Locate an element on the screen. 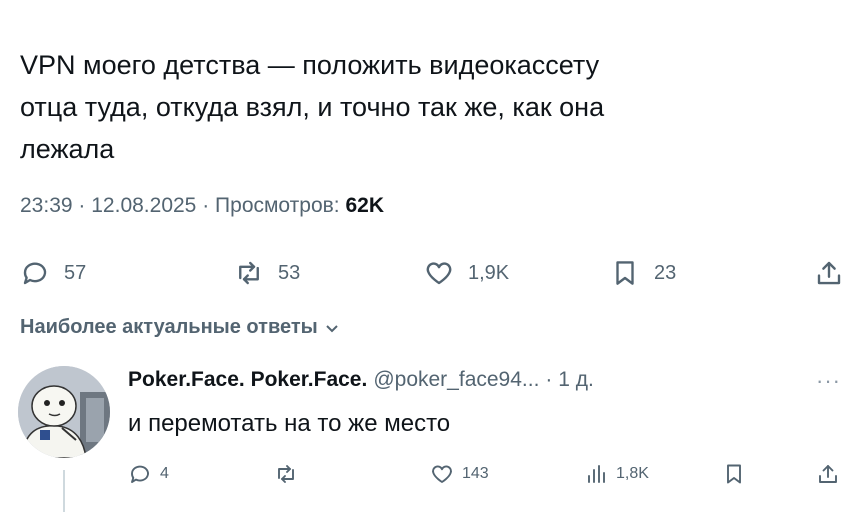  reply-time: · 1 д. is located at coordinates (569, 380).